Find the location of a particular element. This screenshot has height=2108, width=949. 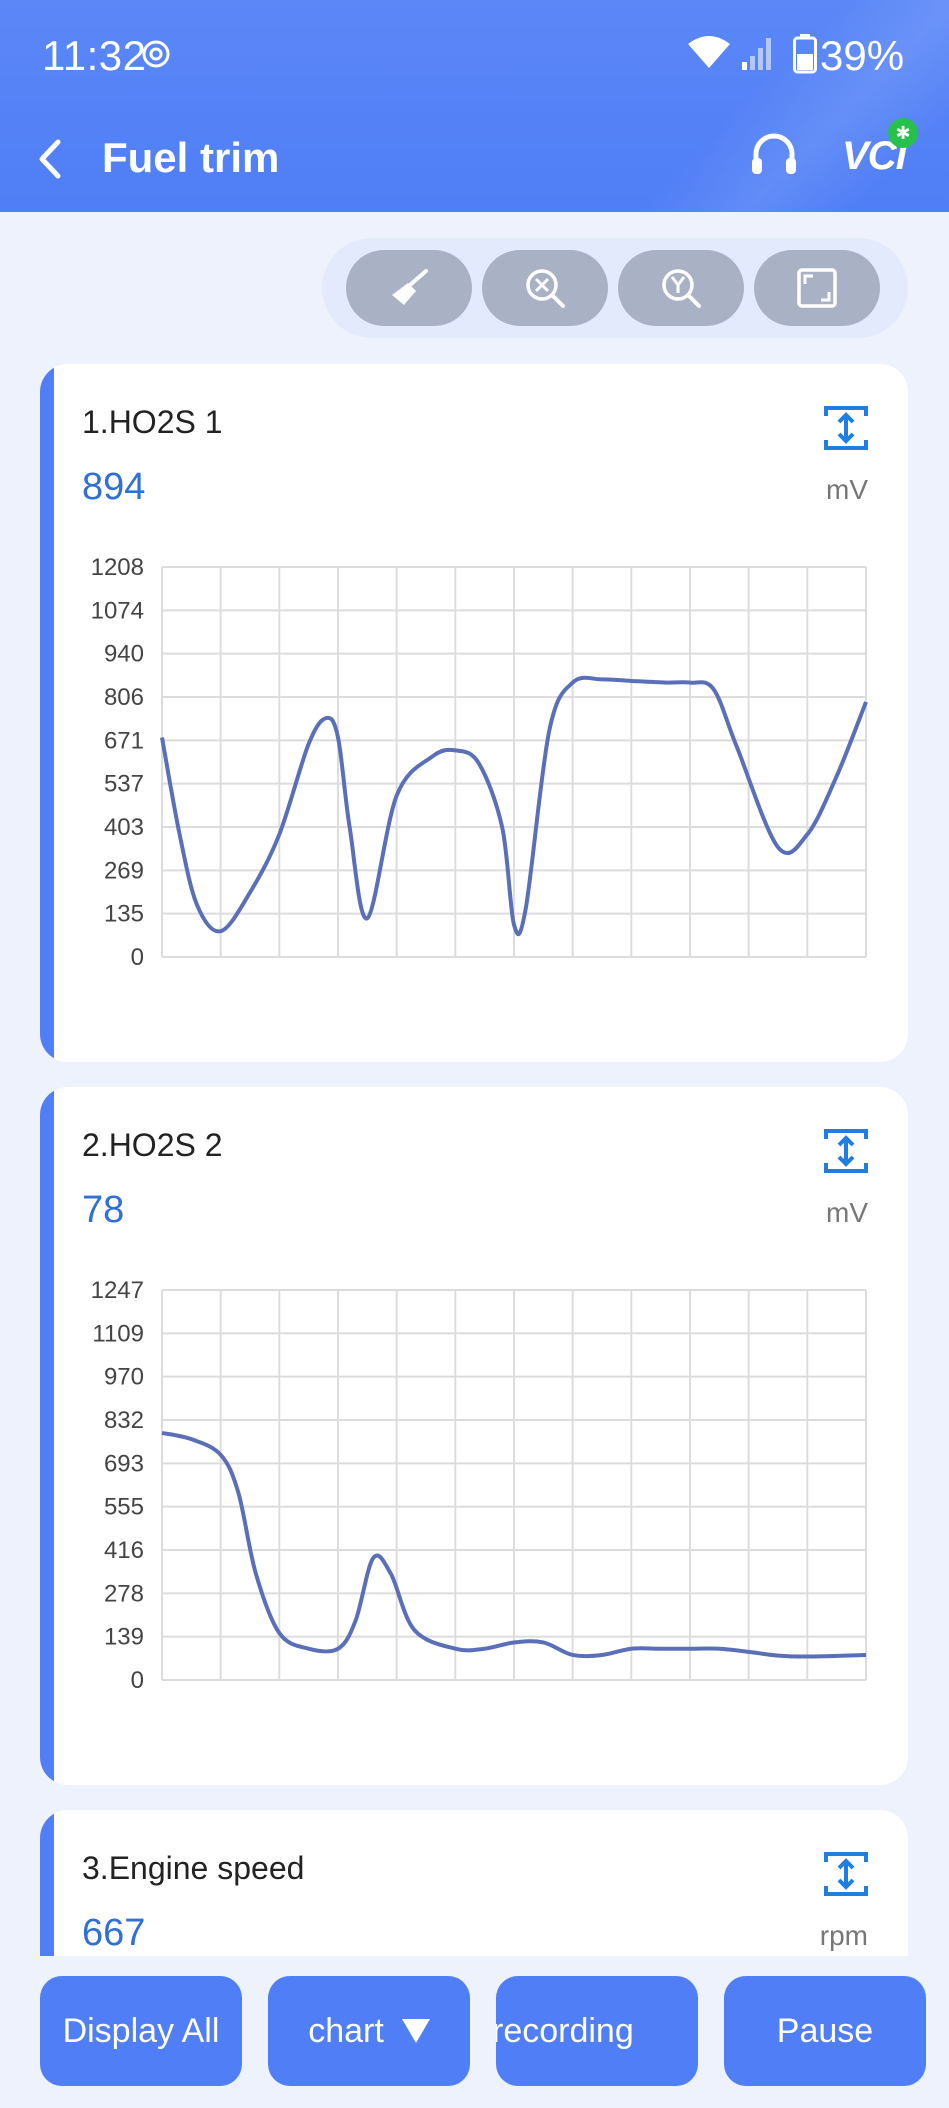

recording-button: recording is located at coordinates (597, 2031).